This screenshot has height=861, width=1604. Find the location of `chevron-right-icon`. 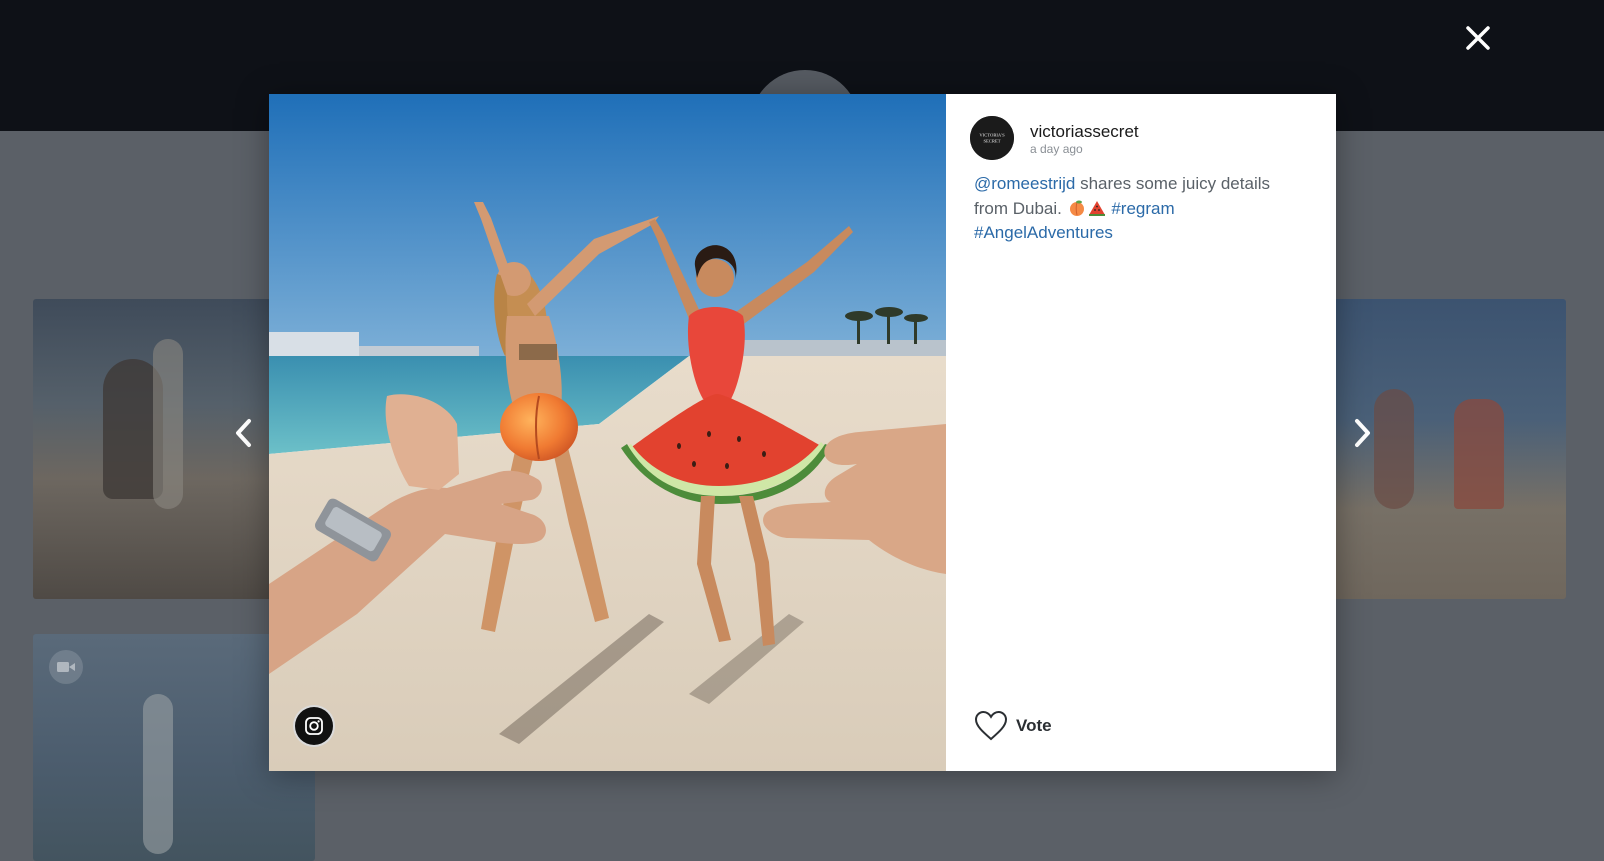

chevron-right-icon is located at coordinates (1362, 433).